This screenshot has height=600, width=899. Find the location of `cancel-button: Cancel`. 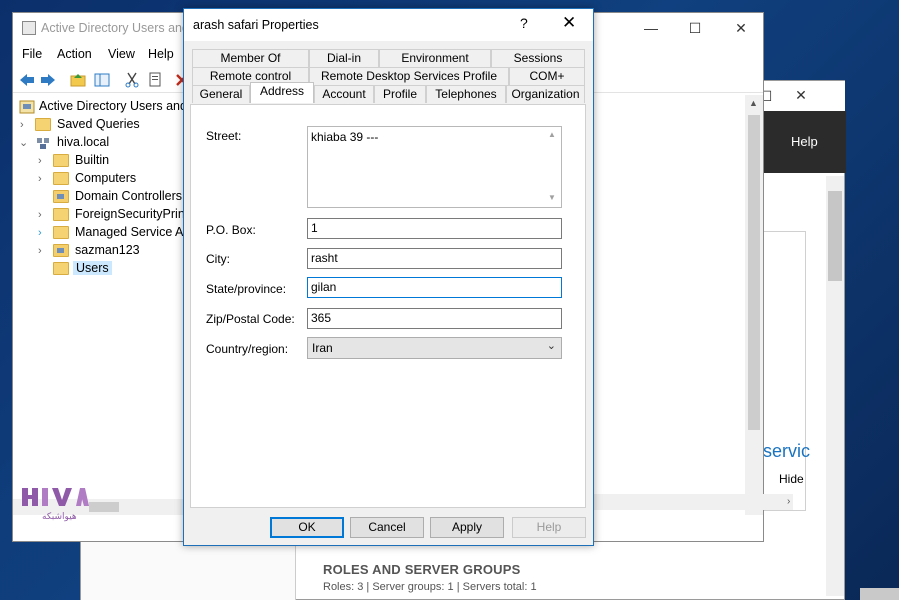

cancel-button: Cancel is located at coordinates (387, 527).